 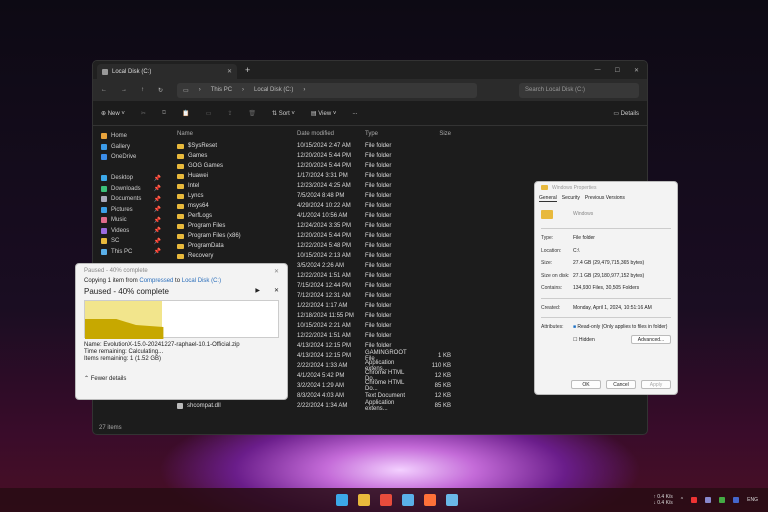 What do you see at coordinates (586, 384) in the screenshot?
I see `ok-button: OK` at bounding box center [586, 384].